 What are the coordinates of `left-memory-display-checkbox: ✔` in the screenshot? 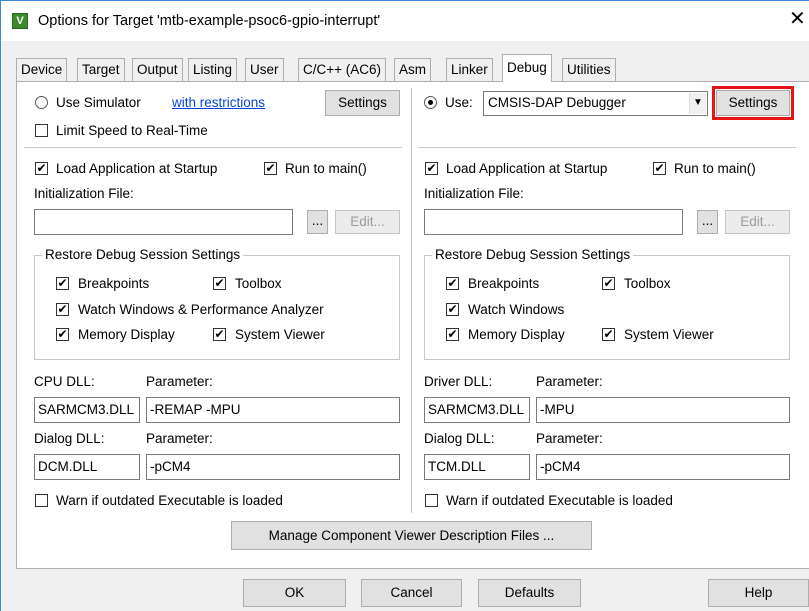 It's located at (62, 334).